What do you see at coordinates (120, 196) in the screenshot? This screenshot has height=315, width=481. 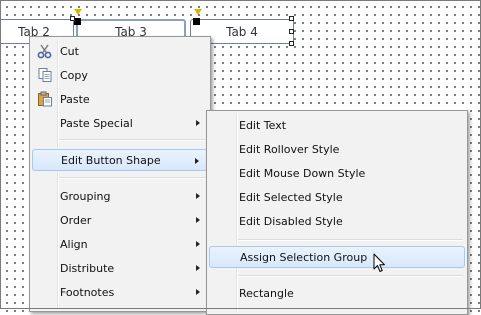 I see `menu-item-grouping: Grouping` at bounding box center [120, 196].